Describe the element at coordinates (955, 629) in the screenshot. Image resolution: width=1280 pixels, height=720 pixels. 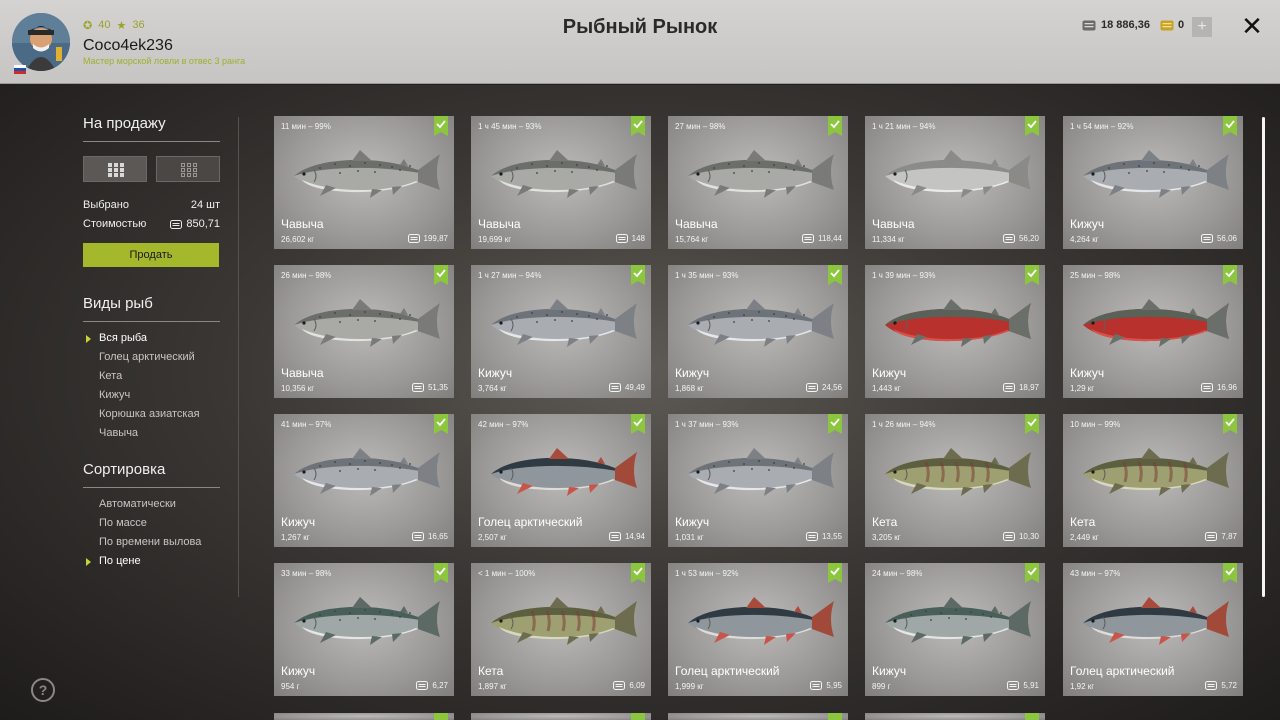
I see `fish-card: 24 мин – 98% Кижуч 899 г 5,91` at that location.